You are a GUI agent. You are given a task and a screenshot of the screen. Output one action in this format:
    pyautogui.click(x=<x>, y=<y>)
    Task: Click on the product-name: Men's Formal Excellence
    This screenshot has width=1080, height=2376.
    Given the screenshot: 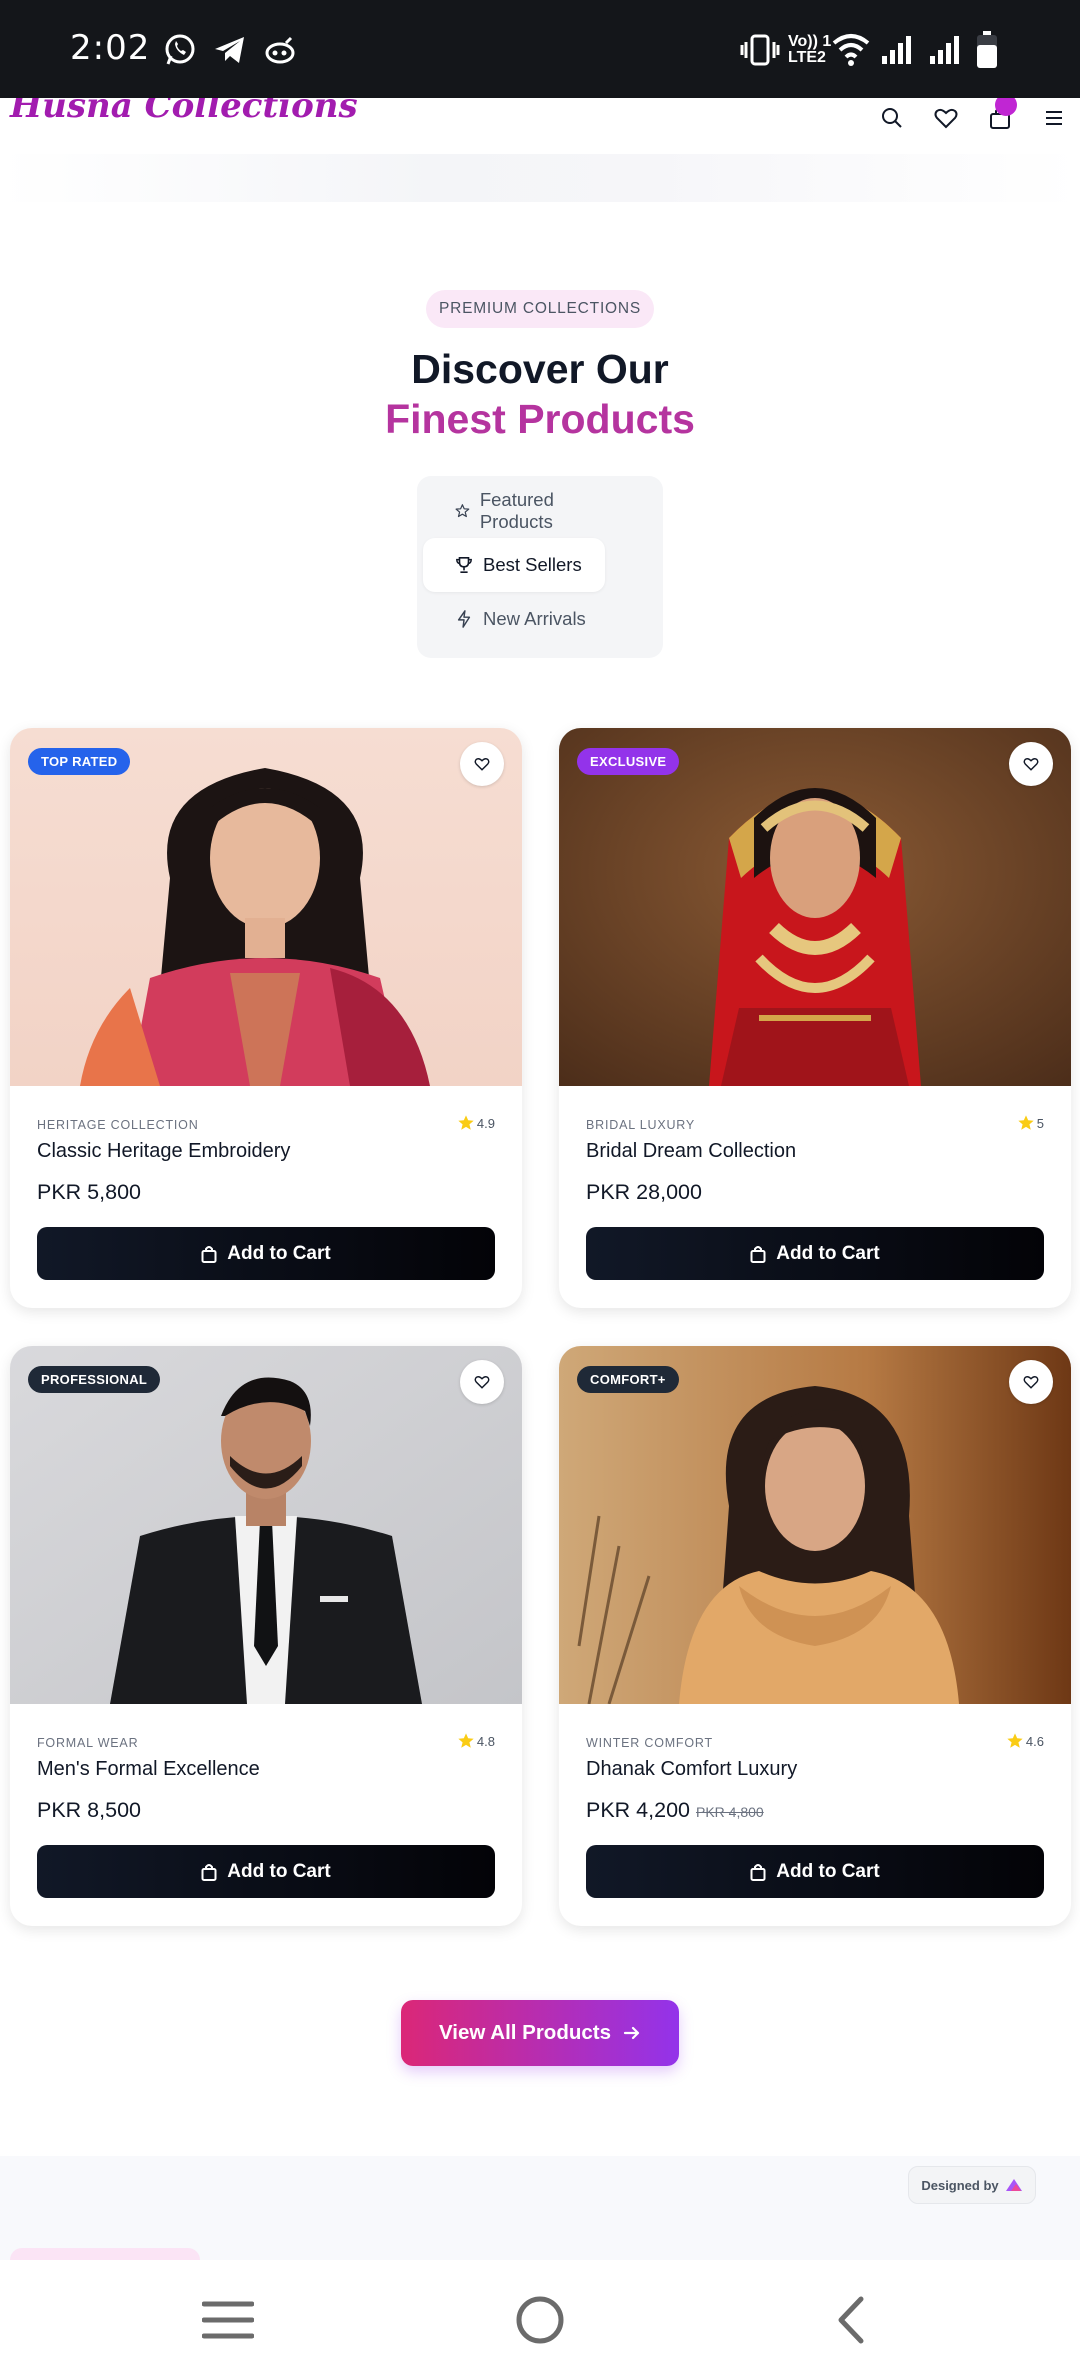 What is the action you would take?
    pyautogui.click(x=148, y=1769)
    